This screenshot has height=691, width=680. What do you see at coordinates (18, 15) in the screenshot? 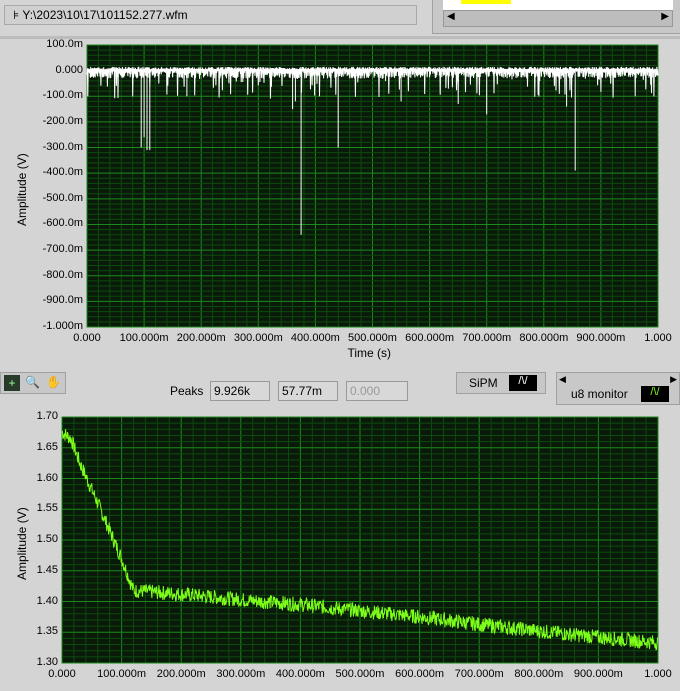
I see `path-icon: ⊧` at bounding box center [18, 15].